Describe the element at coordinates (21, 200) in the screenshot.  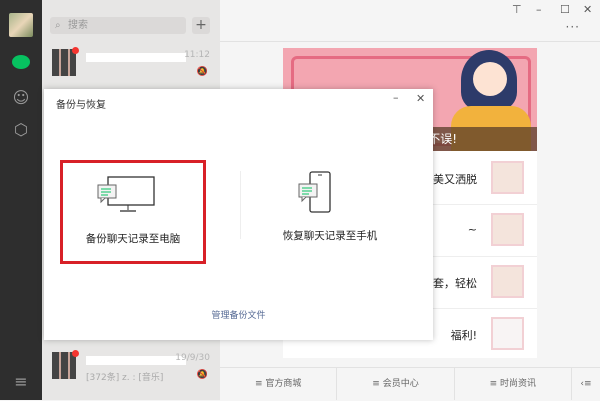
I see `sidebar: ☺ ⬡ ≡` at that location.